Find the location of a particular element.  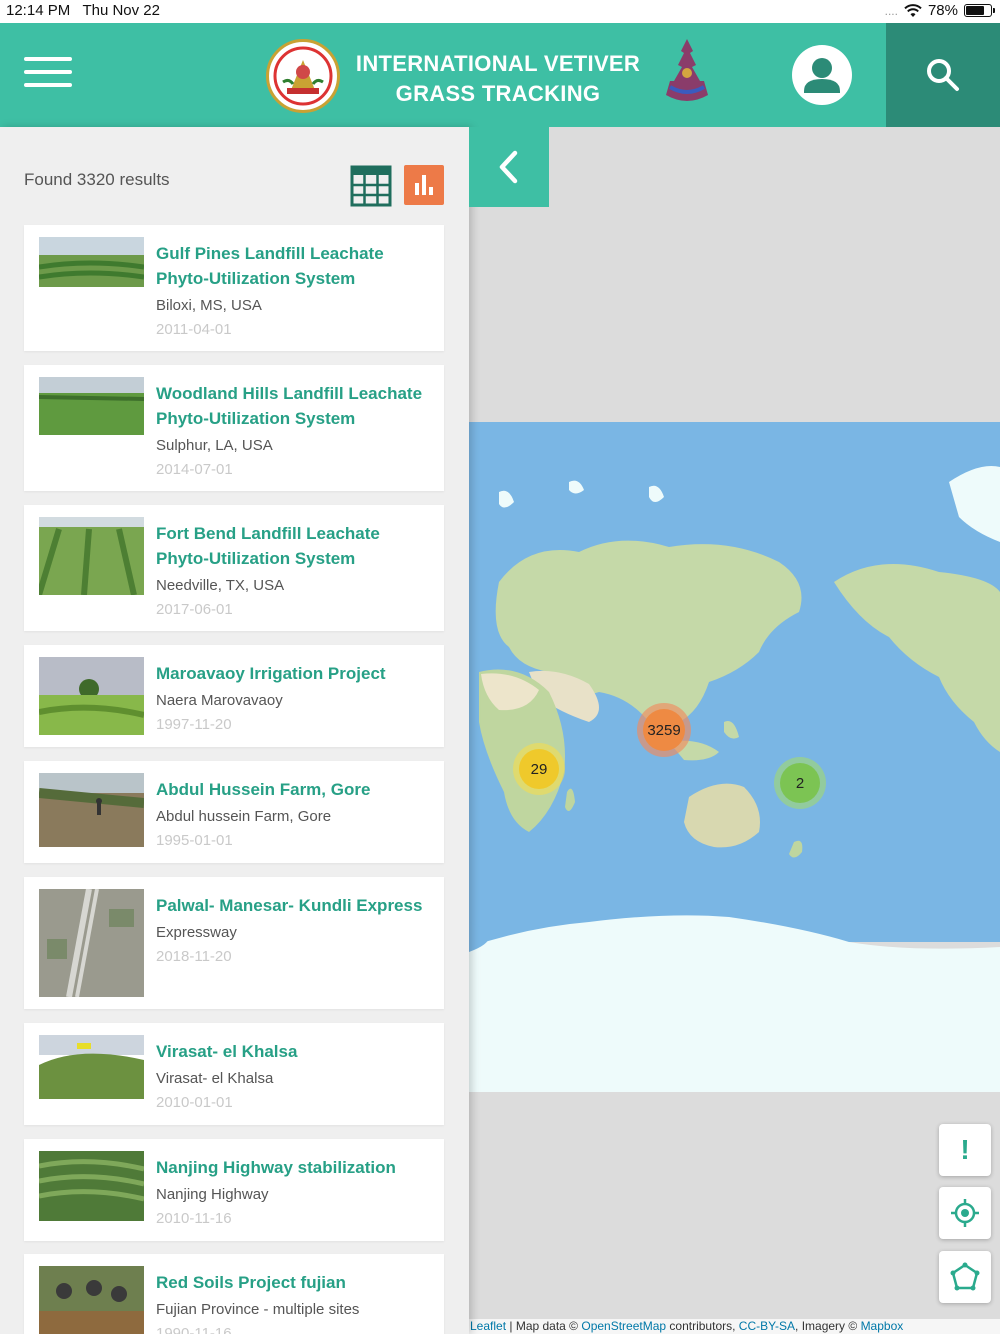

battery-icon is located at coordinates (979, 10).